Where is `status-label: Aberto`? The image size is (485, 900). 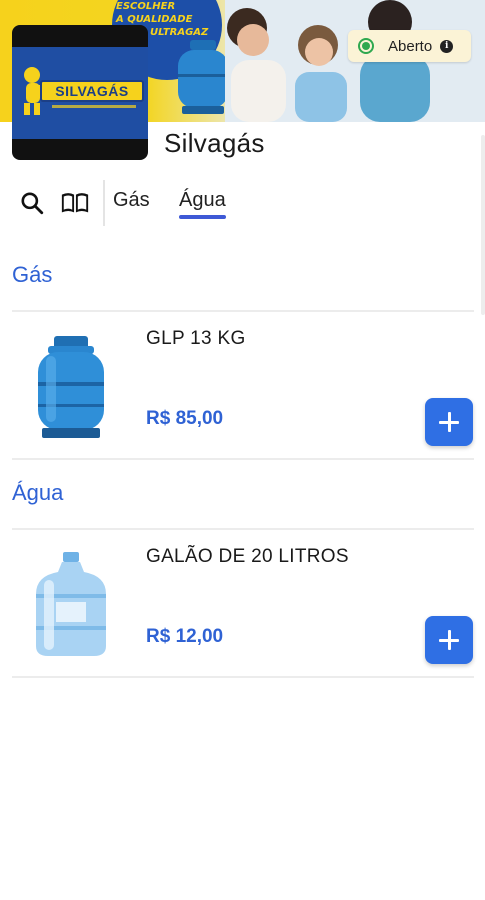 status-label: Aberto is located at coordinates (410, 46).